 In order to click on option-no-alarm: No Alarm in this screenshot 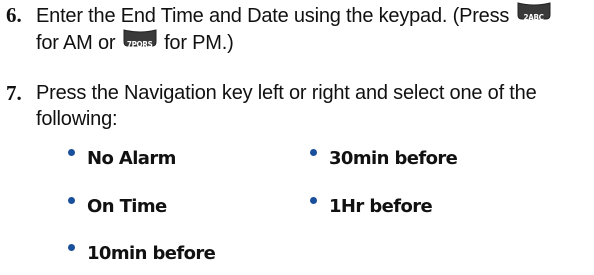, I will do `click(122, 158)`.